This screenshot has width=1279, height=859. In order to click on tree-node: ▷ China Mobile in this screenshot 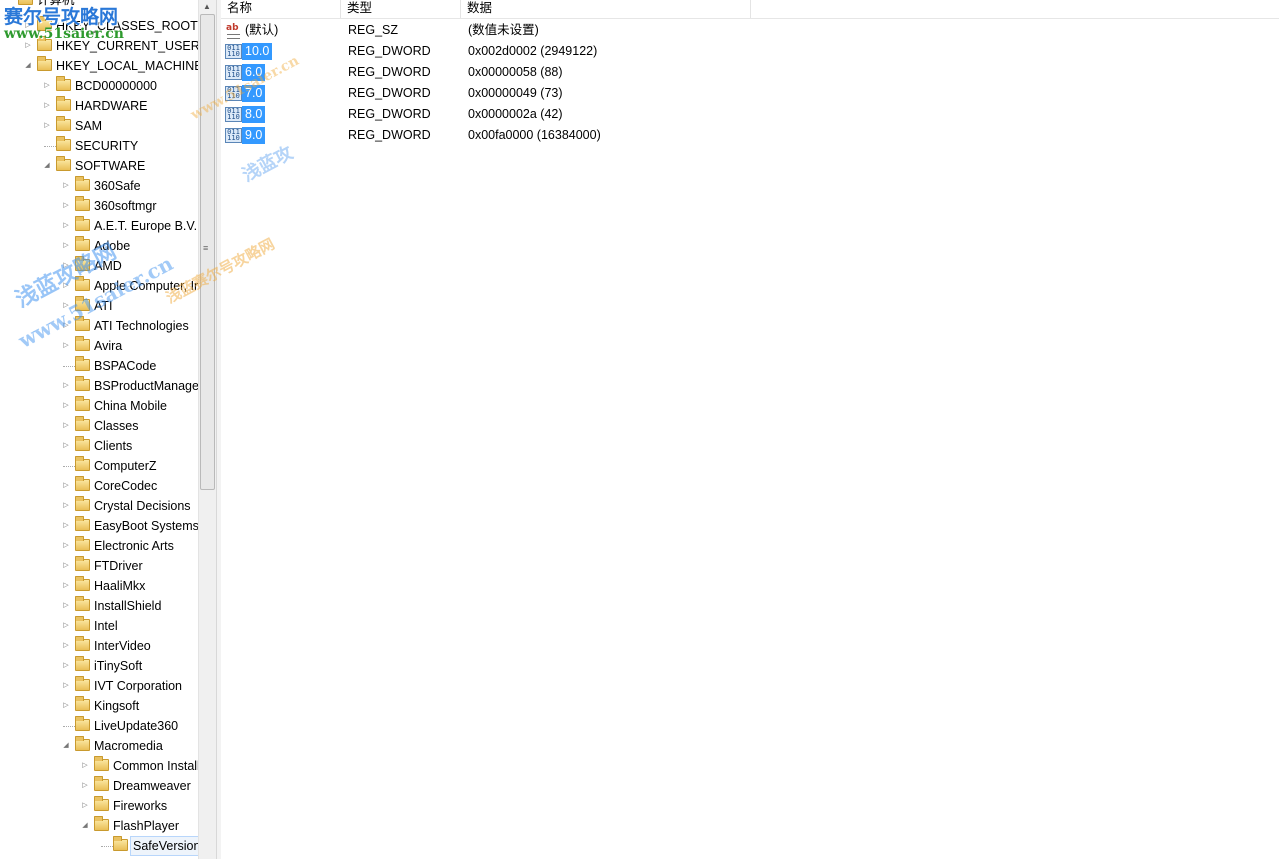, I will do `click(99, 406)`.